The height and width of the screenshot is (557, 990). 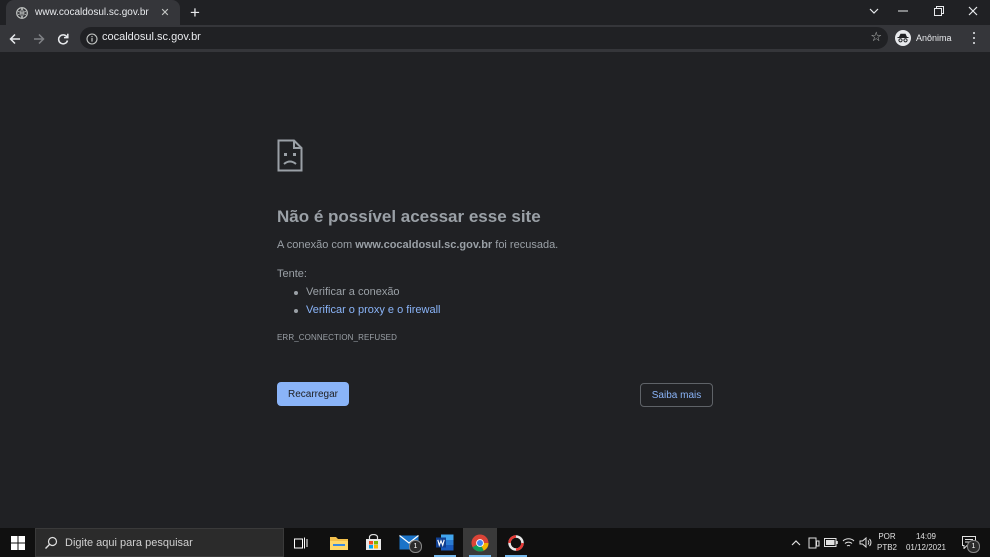 I want to click on browser-tab-active: www.cocaldosul.sc.gov.br ✕, so click(x=93, y=12).